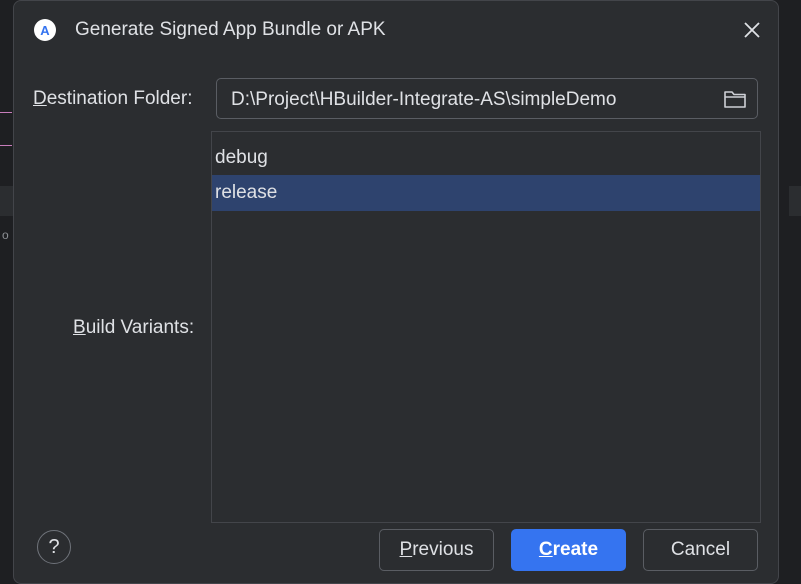  I want to click on build-variants-label-mnemonic: B, so click(79, 327).